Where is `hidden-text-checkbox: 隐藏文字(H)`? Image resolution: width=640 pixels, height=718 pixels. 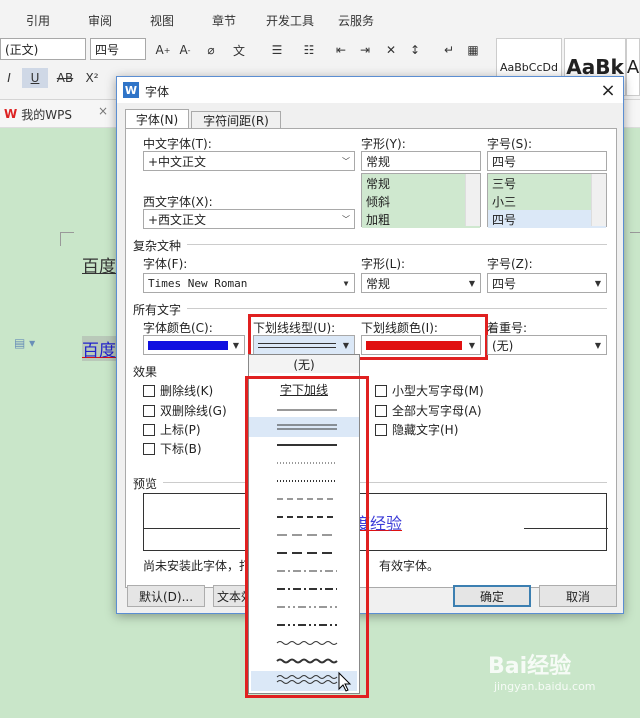
hidden-text-checkbox: 隐藏文字(H) is located at coordinates (416, 429).